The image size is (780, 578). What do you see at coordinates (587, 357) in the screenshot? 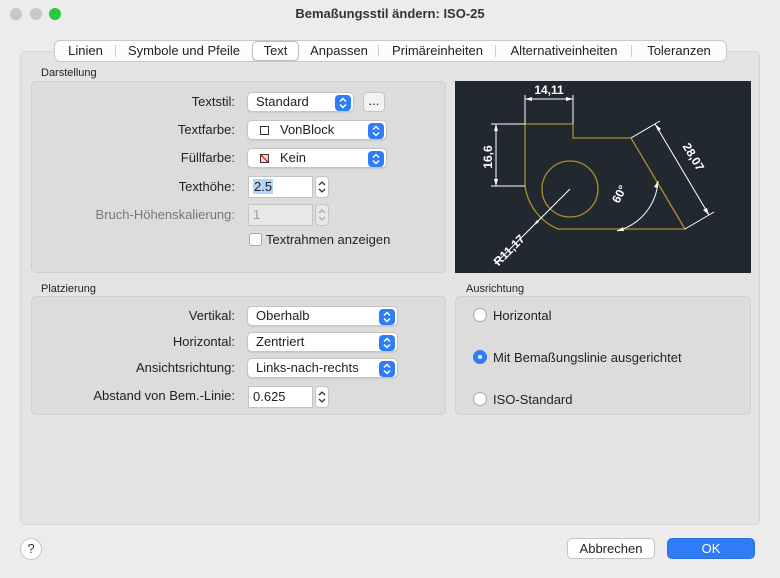
I see `radio-bemassungslinie-label: Mit Bemaßungslinie ausgerichtet` at bounding box center [587, 357].